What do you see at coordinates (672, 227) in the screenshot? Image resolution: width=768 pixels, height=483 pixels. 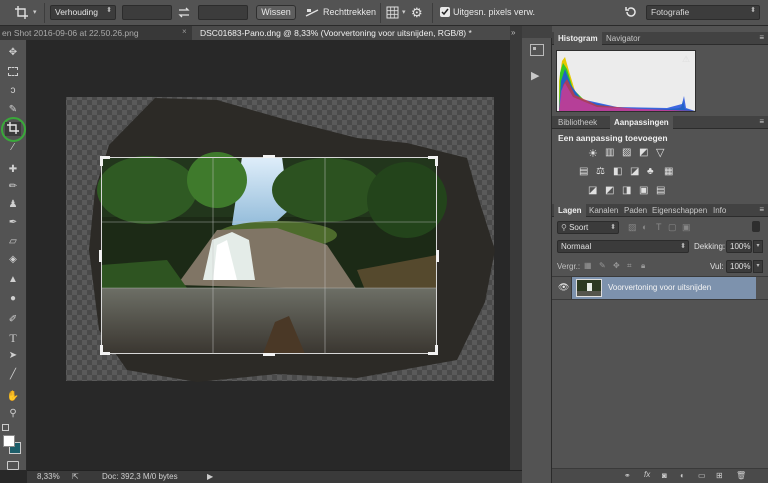 I see `filter-shape-icon: ▢` at bounding box center [672, 227].